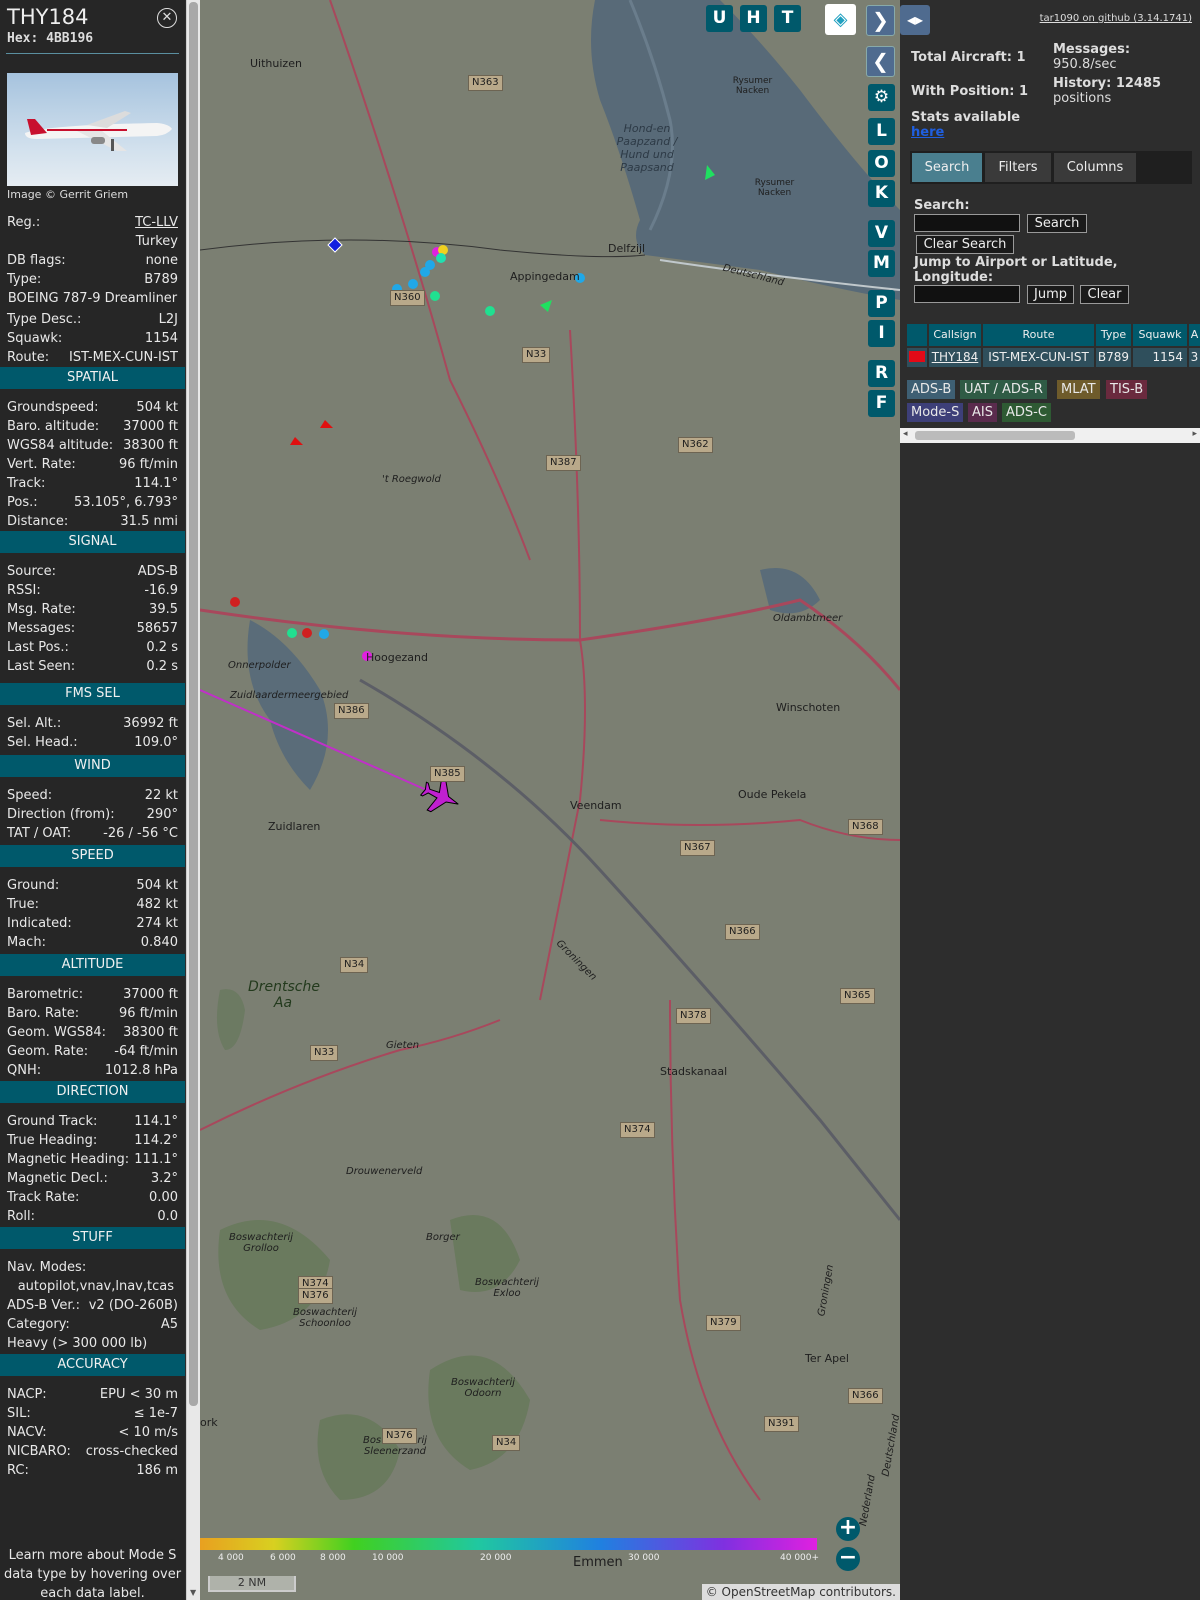 The height and width of the screenshot is (1600, 1200). Describe the element at coordinates (43, 1013) in the screenshot. I see `info-label: Baro. Rate:` at that location.